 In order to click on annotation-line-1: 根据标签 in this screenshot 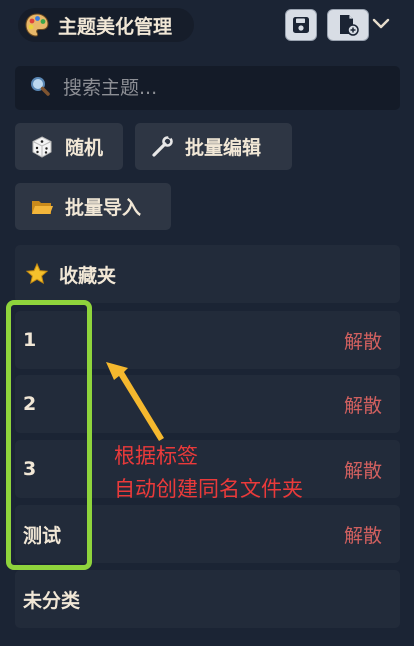, I will do `click(156, 456)`.